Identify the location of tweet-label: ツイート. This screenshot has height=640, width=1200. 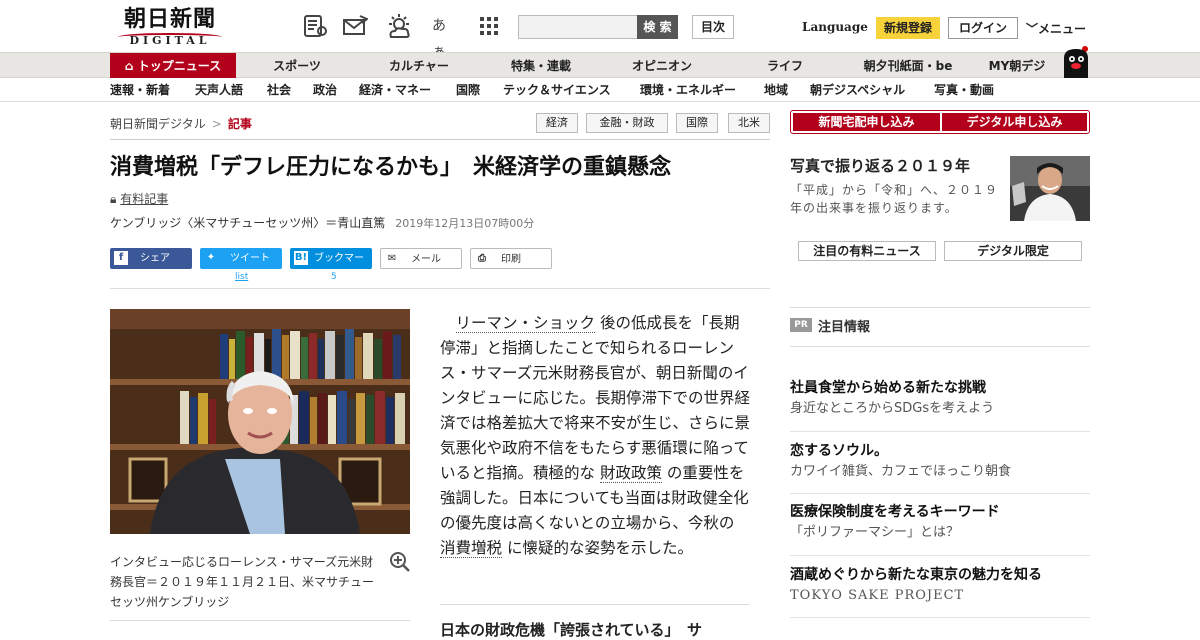
(250, 258).